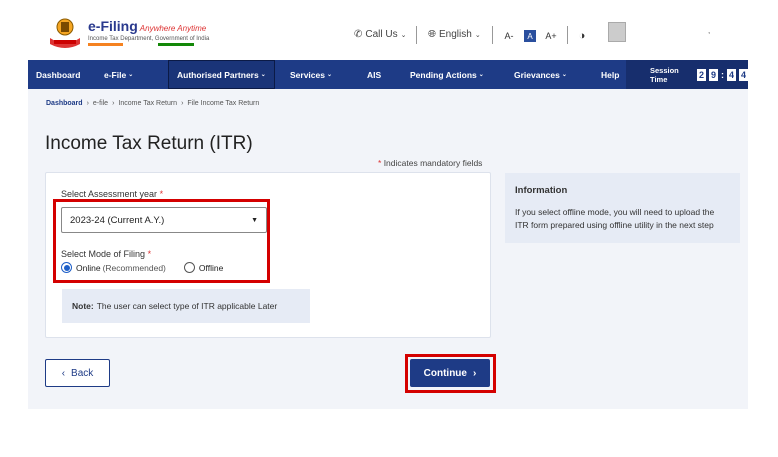  I want to click on font-decrease-button: A-, so click(509, 36).